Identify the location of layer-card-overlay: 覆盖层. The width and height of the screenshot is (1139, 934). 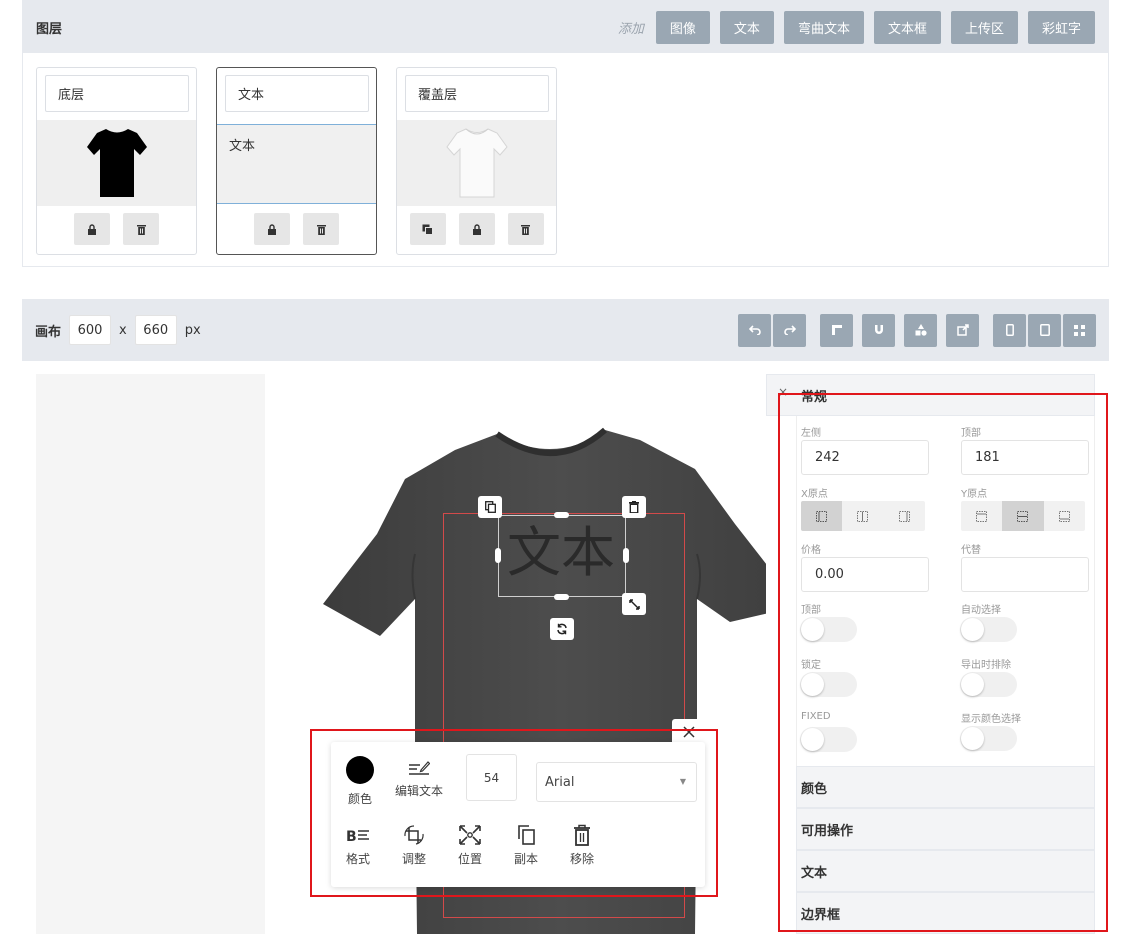
(476, 161).